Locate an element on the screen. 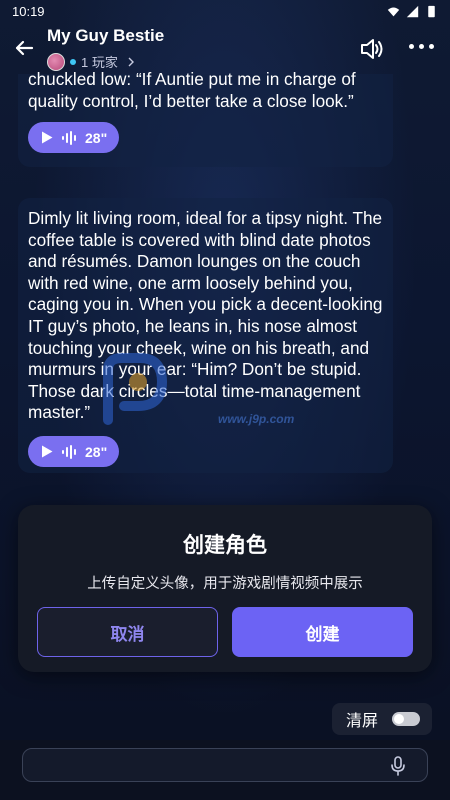 This screenshot has height=800, width=450. online-dot-icon is located at coordinates (73, 61).